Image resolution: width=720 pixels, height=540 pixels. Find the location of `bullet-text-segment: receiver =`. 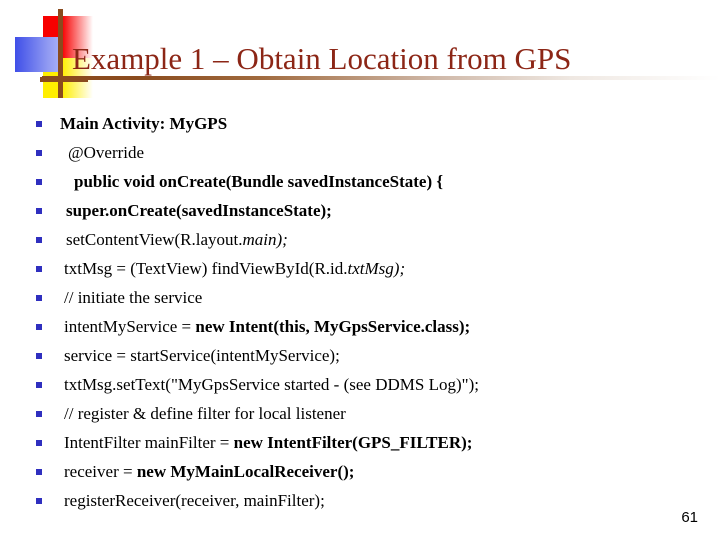

bullet-text-segment: receiver = is located at coordinates (100, 471).